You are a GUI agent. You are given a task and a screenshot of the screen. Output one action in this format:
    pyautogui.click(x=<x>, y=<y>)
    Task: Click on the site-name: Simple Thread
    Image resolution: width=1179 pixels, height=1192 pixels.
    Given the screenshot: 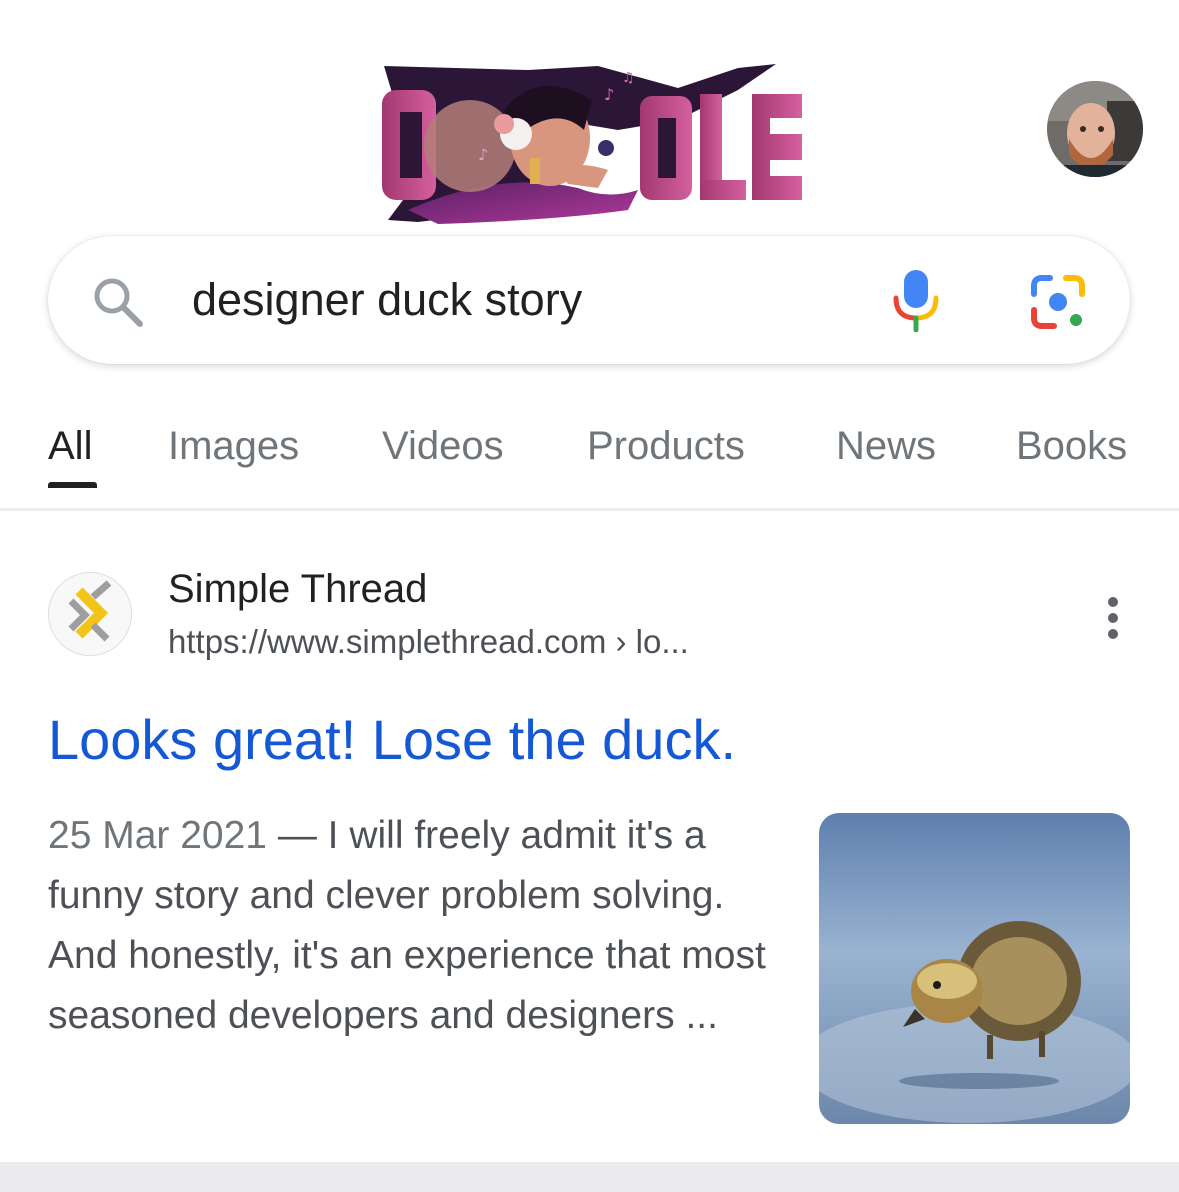 What is the action you would take?
    pyautogui.click(x=297, y=589)
    